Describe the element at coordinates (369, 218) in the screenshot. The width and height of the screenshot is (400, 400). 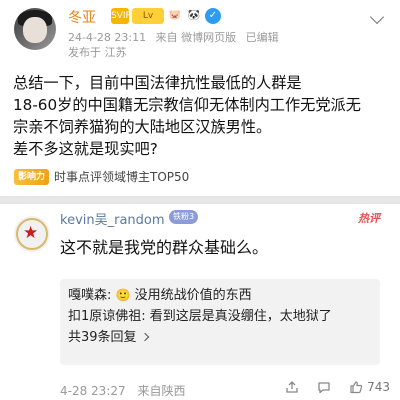
I see `hot-comment-label: 热评` at that location.